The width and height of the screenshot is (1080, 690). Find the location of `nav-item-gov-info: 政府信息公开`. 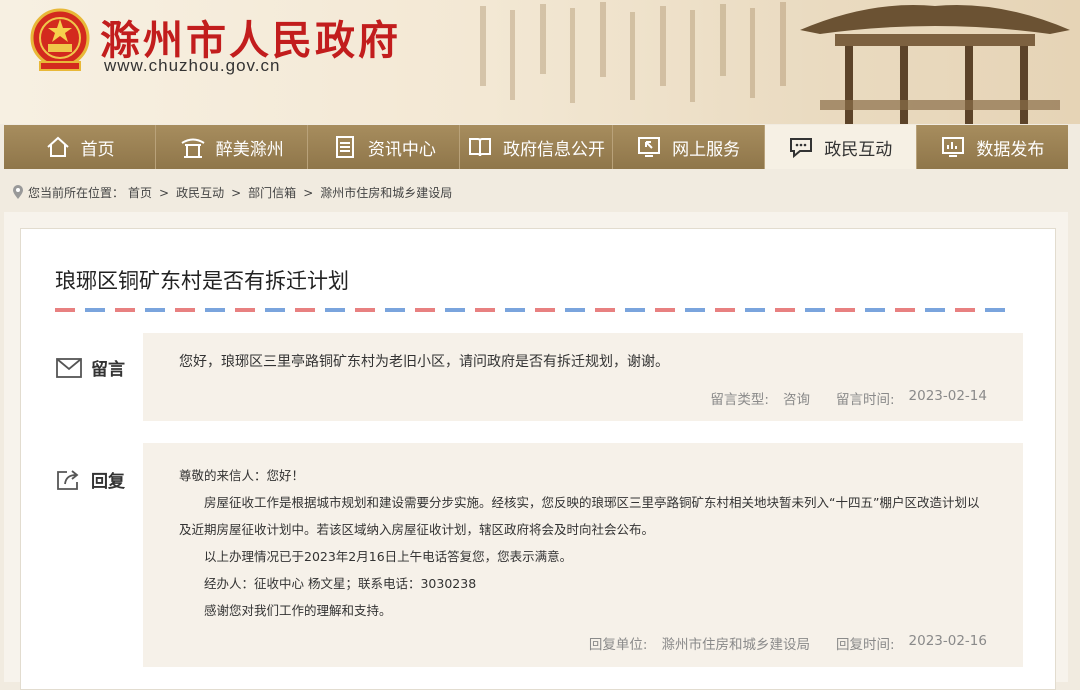

nav-item-gov-info: 政府信息公开 is located at coordinates (536, 147).